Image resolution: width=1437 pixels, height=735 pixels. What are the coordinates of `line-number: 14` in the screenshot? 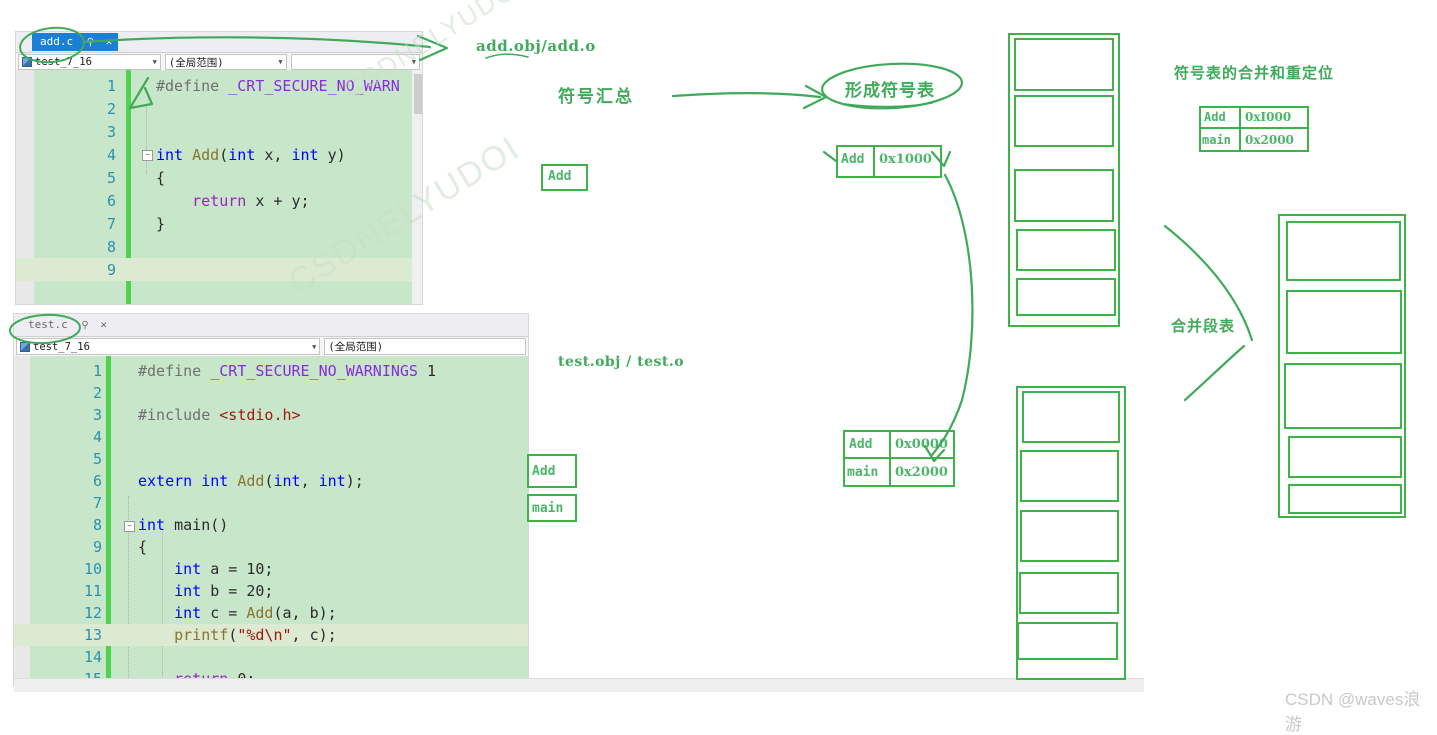 It's located at (92, 657).